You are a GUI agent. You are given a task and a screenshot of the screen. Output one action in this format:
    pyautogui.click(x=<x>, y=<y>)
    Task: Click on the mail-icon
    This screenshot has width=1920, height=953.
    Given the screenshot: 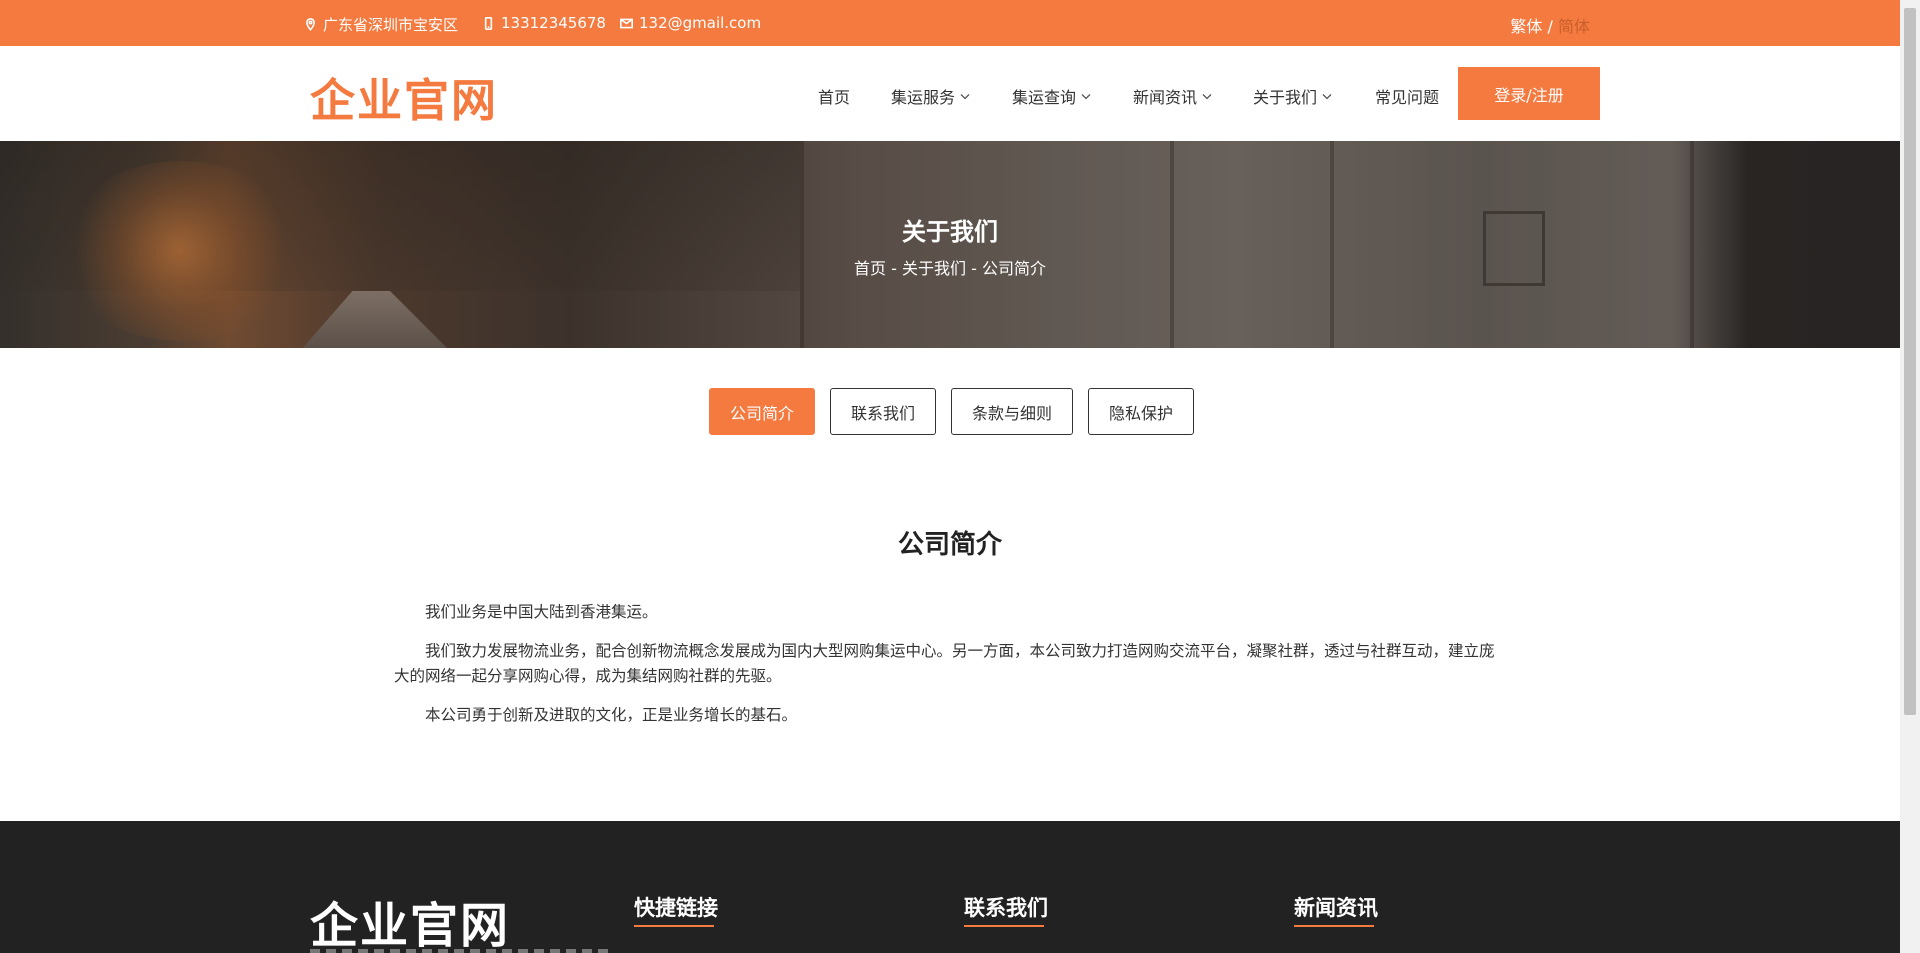 What is the action you would take?
    pyautogui.click(x=626, y=23)
    